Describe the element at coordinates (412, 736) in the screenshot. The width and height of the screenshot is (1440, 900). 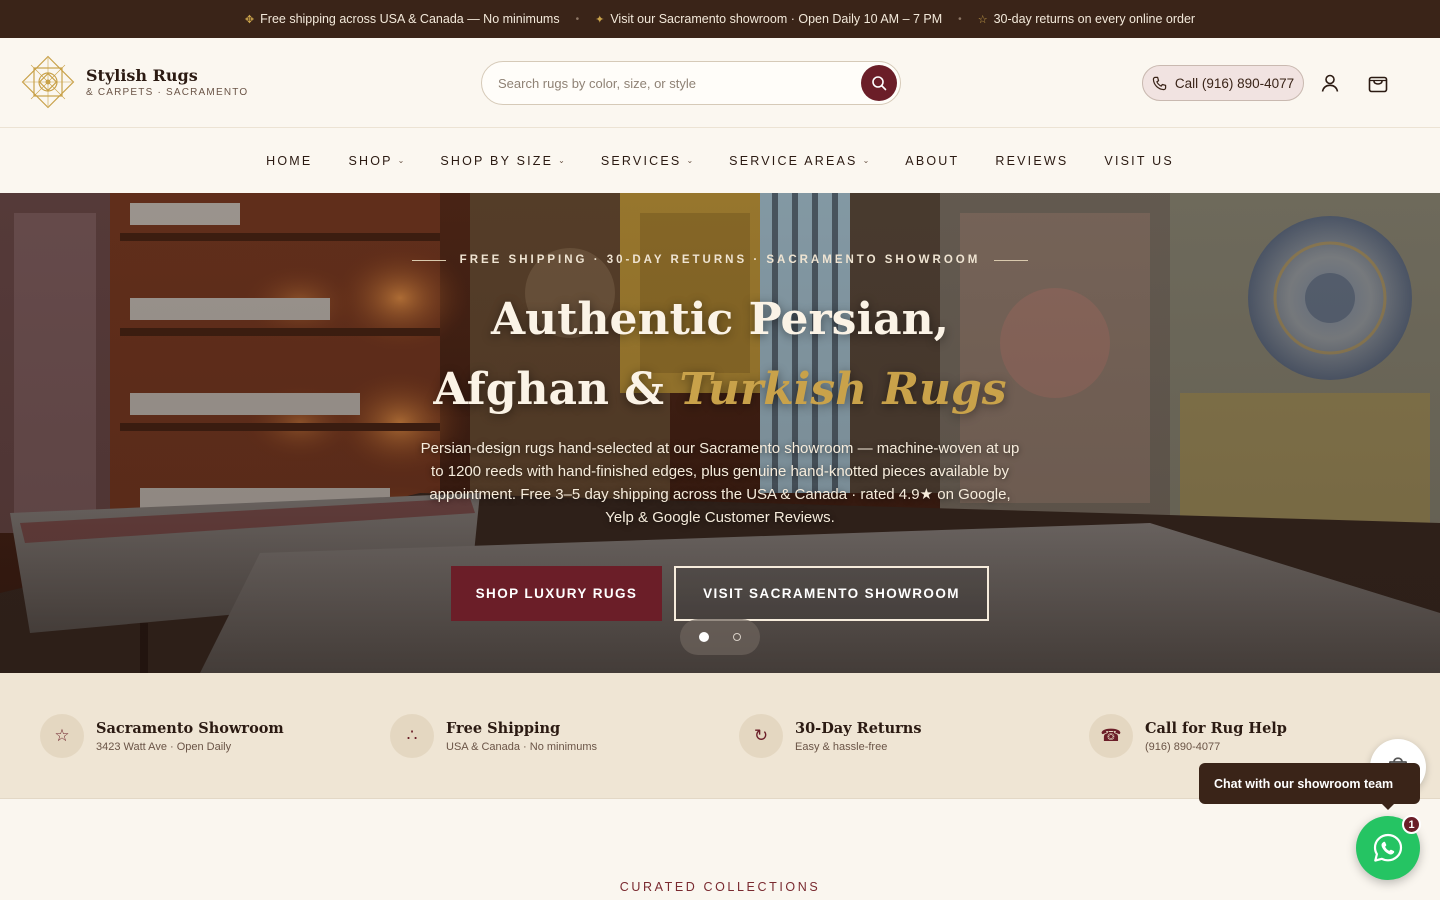
I see `shipping-icon: ∴` at that location.